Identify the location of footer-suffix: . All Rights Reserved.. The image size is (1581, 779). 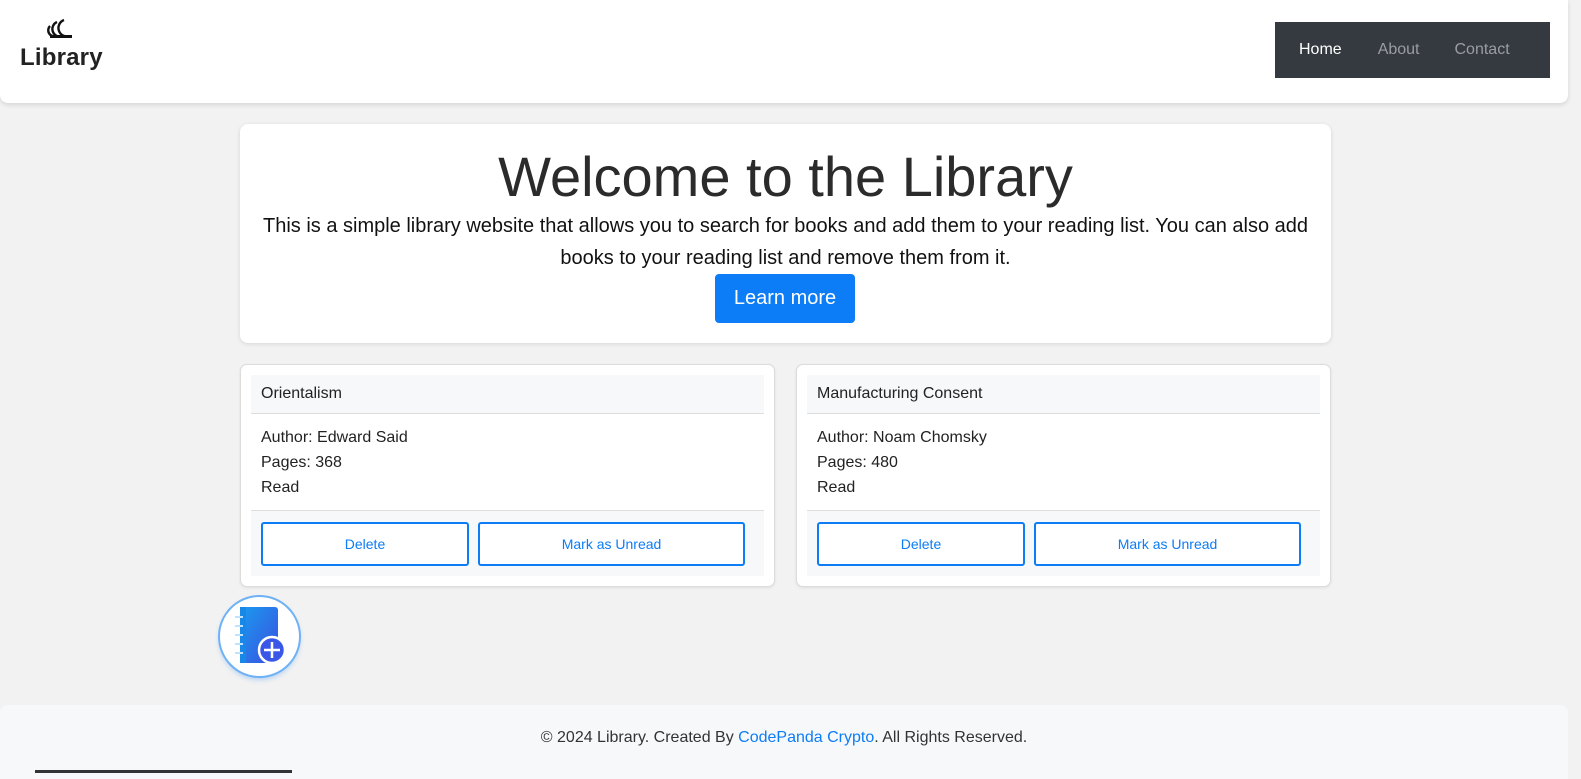
(951, 737).